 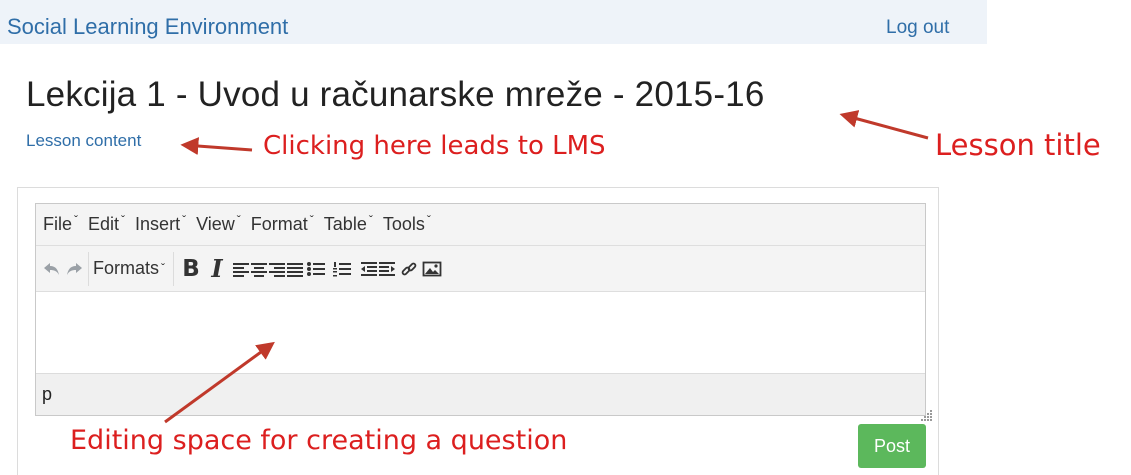 I want to click on undo-icon, so click(x=52, y=269).